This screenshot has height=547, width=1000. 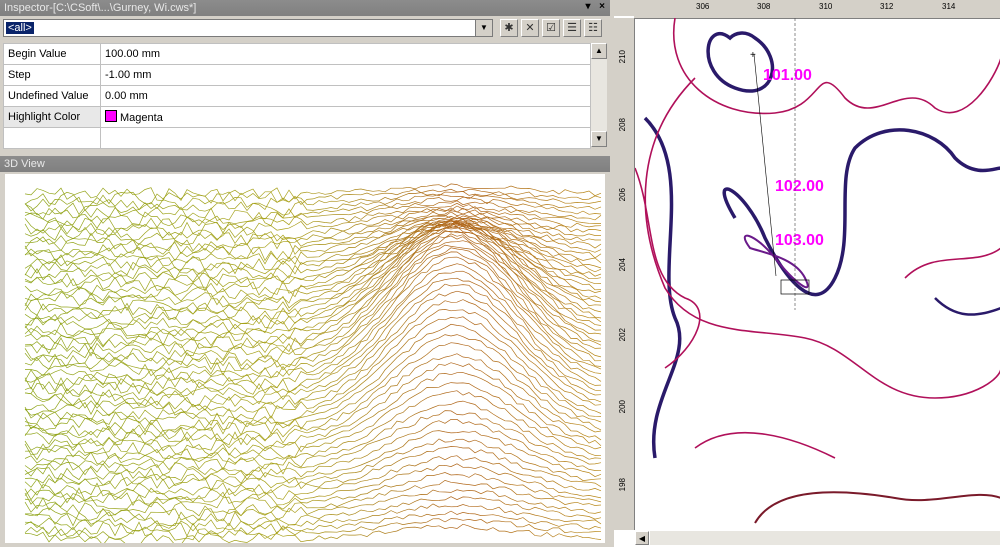 What do you see at coordinates (799, 240) in the screenshot?
I see `contour-label: 103.00` at bounding box center [799, 240].